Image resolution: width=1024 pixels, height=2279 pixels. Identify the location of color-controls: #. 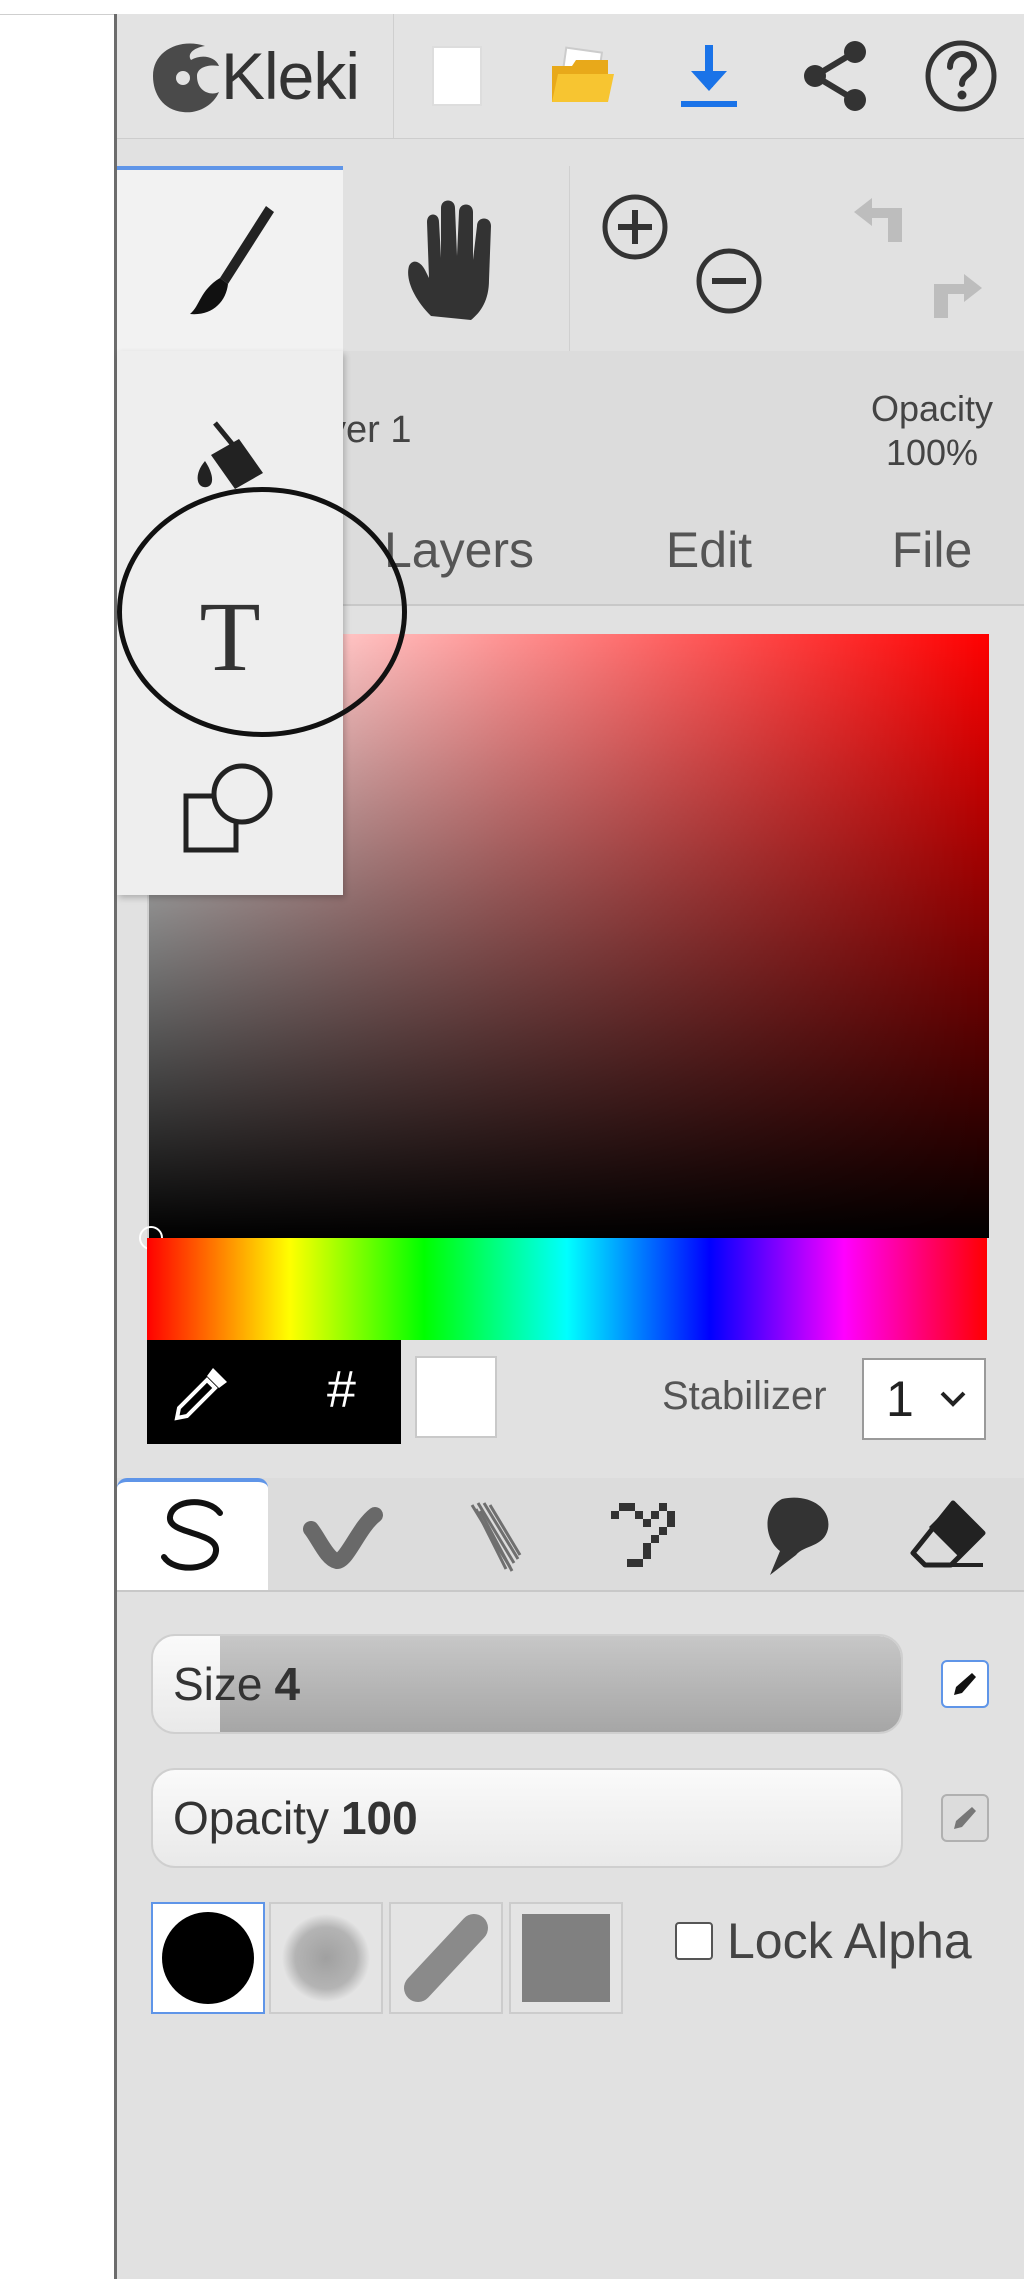
(274, 1392).